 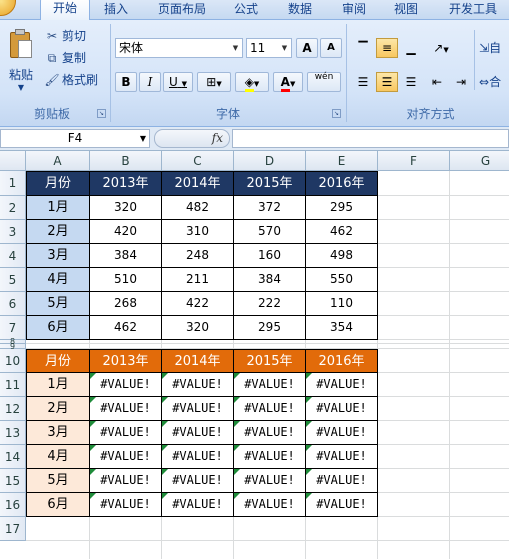 What do you see at coordinates (198, 361) in the screenshot?
I see `table-header-cell: 2014年` at bounding box center [198, 361].